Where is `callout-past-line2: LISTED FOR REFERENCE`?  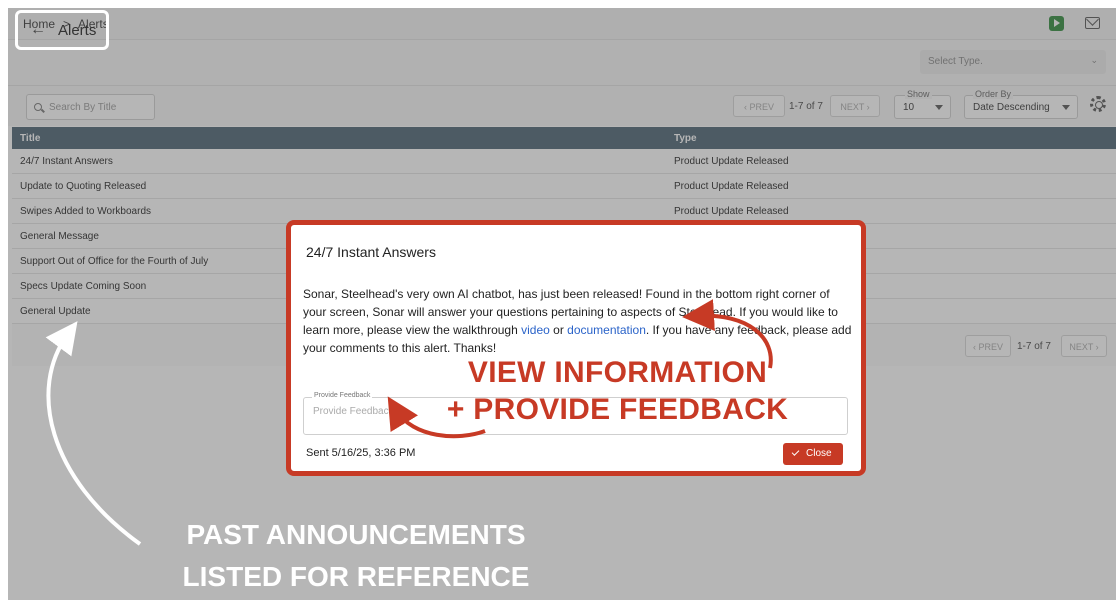
callout-past-line2: LISTED FOR REFERENCE is located at coordinates (356, 576).